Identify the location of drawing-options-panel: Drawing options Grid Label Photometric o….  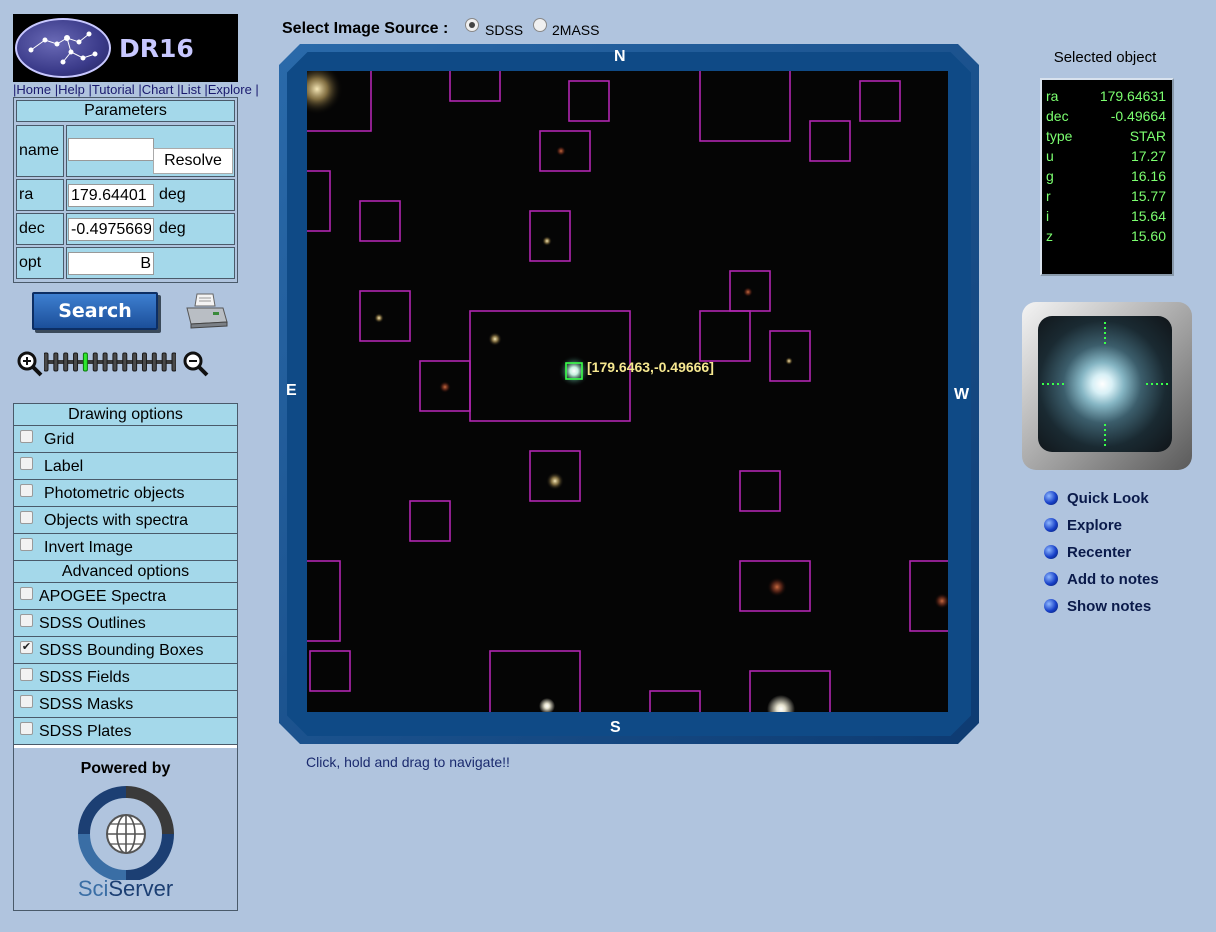
(125, 657).